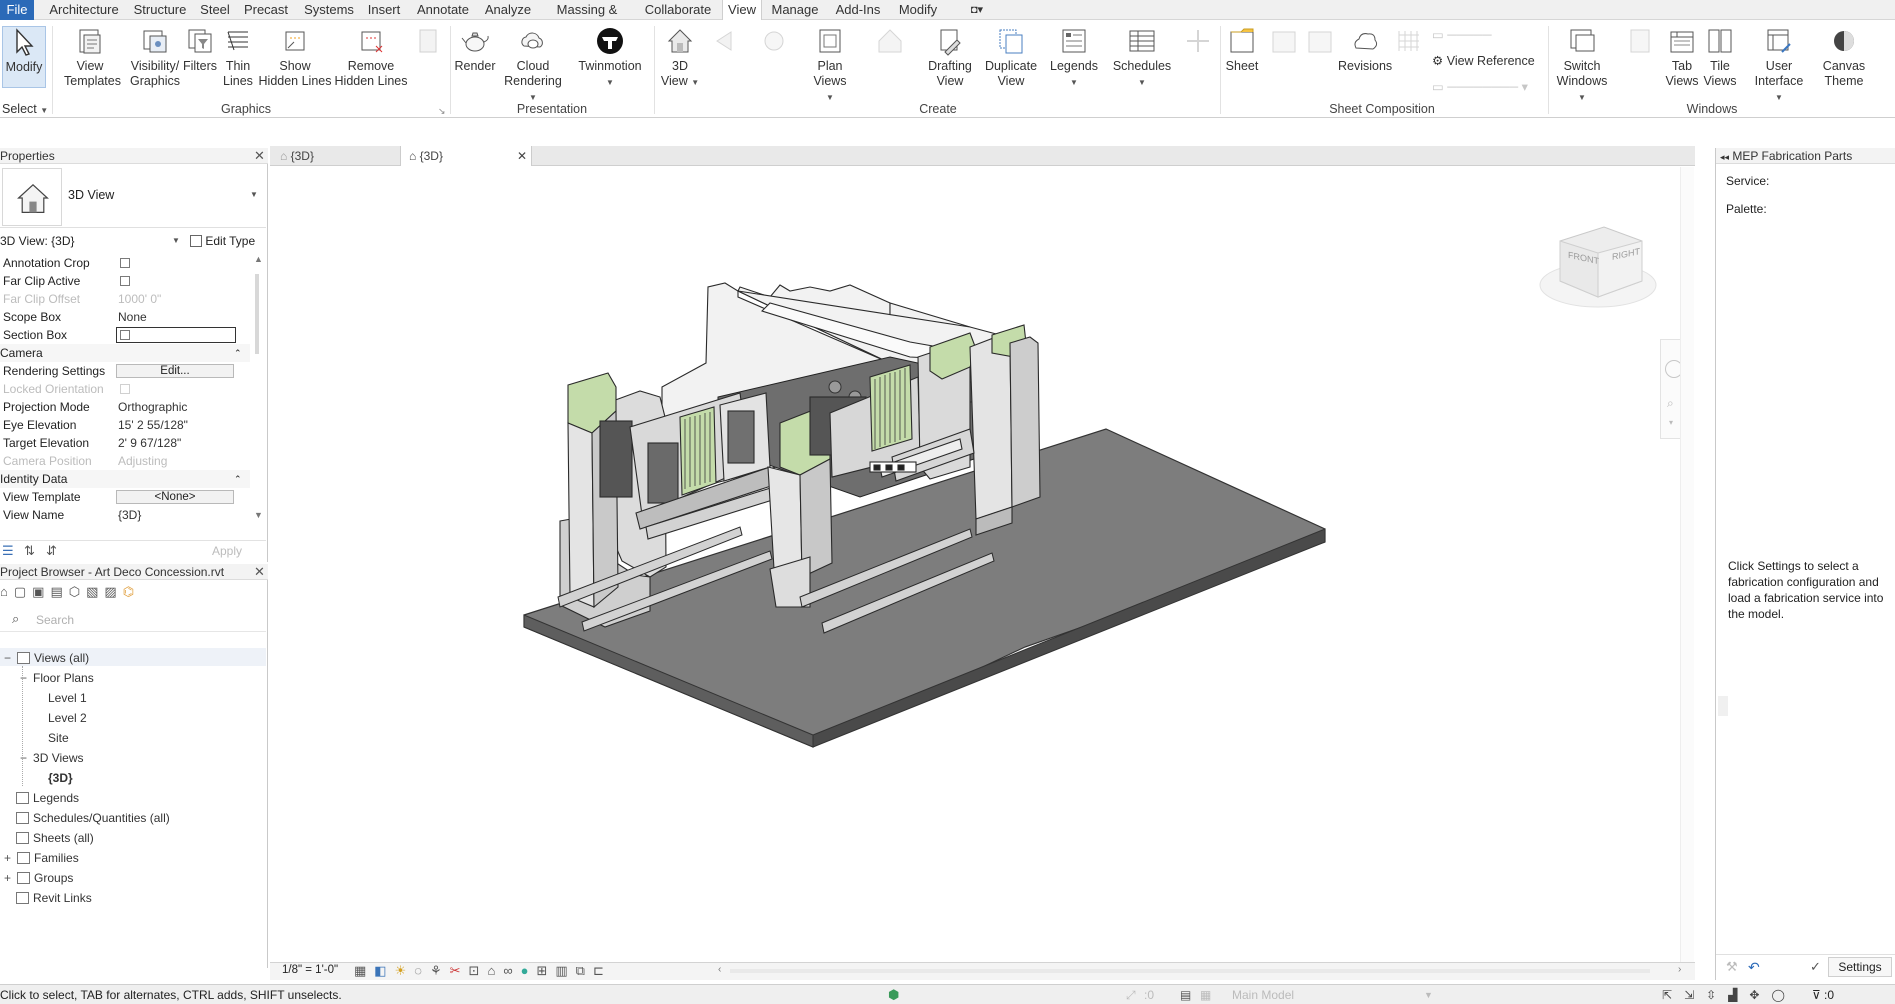 Image resolution: width=1895 pixels, height=1004 pixels. What do you see at coordinates (222, 241) in the screenshot?
I see `edit-type-button: Edit Type` at bounding box center [222, 241].